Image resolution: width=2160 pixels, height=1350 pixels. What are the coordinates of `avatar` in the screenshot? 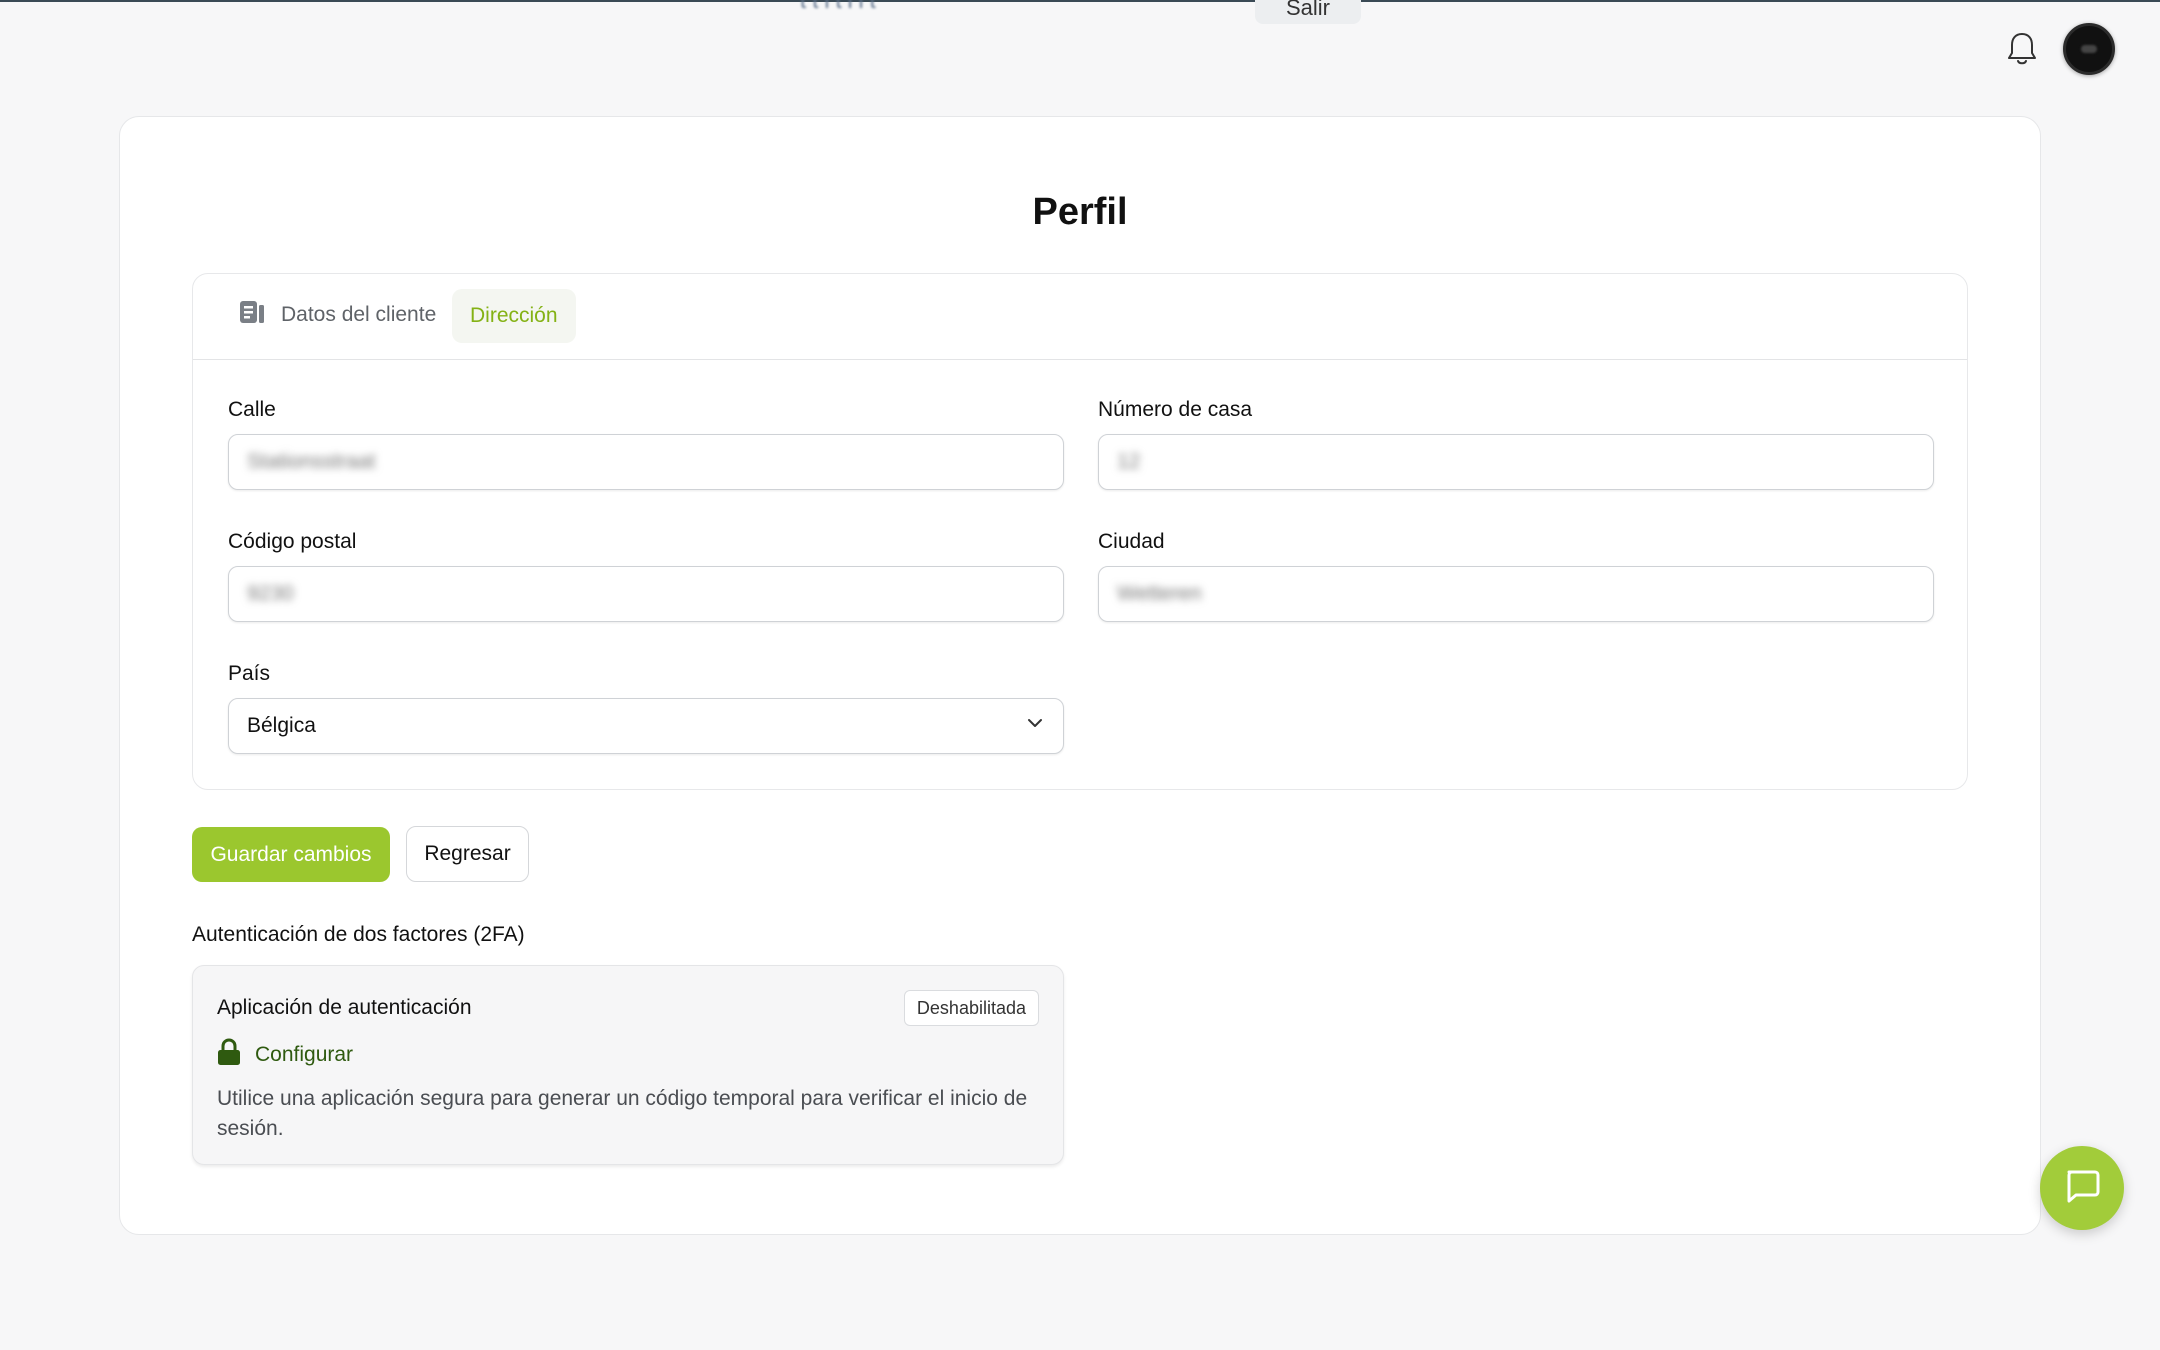 It's located at (2089, 49).